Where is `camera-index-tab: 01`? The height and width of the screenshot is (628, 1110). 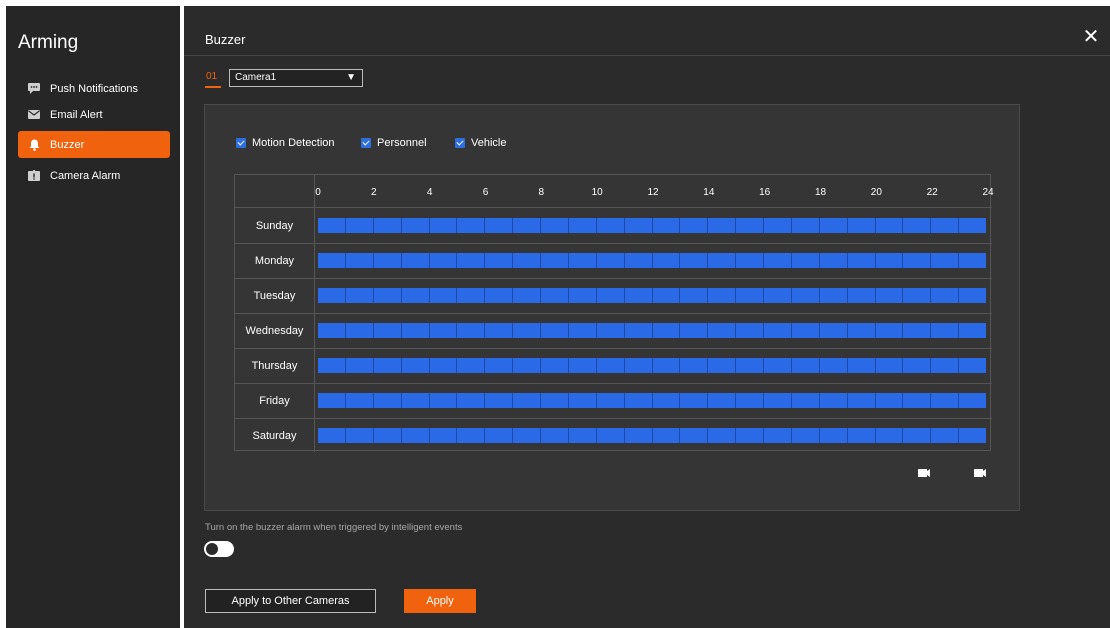
camera-index-tab: 01 is located at coordinates (211, 76).